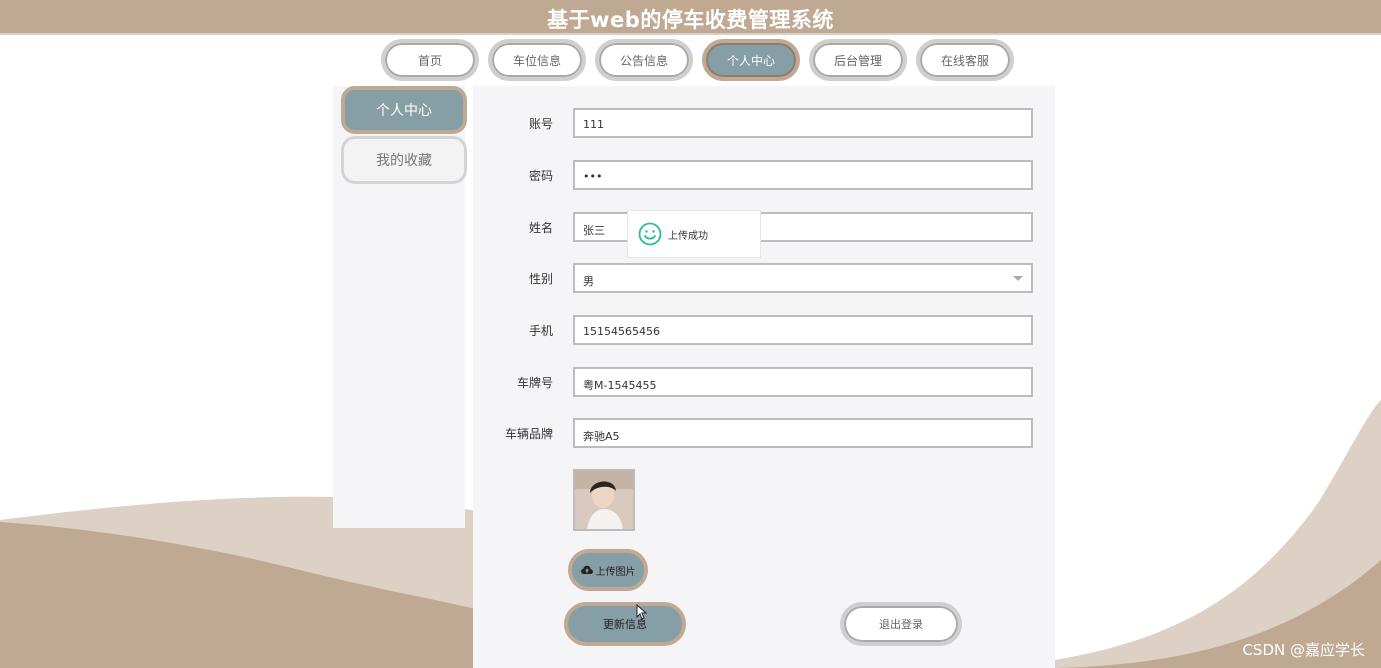  I want to click on nav-item-announcements: 公告信息, so click(644, 60).